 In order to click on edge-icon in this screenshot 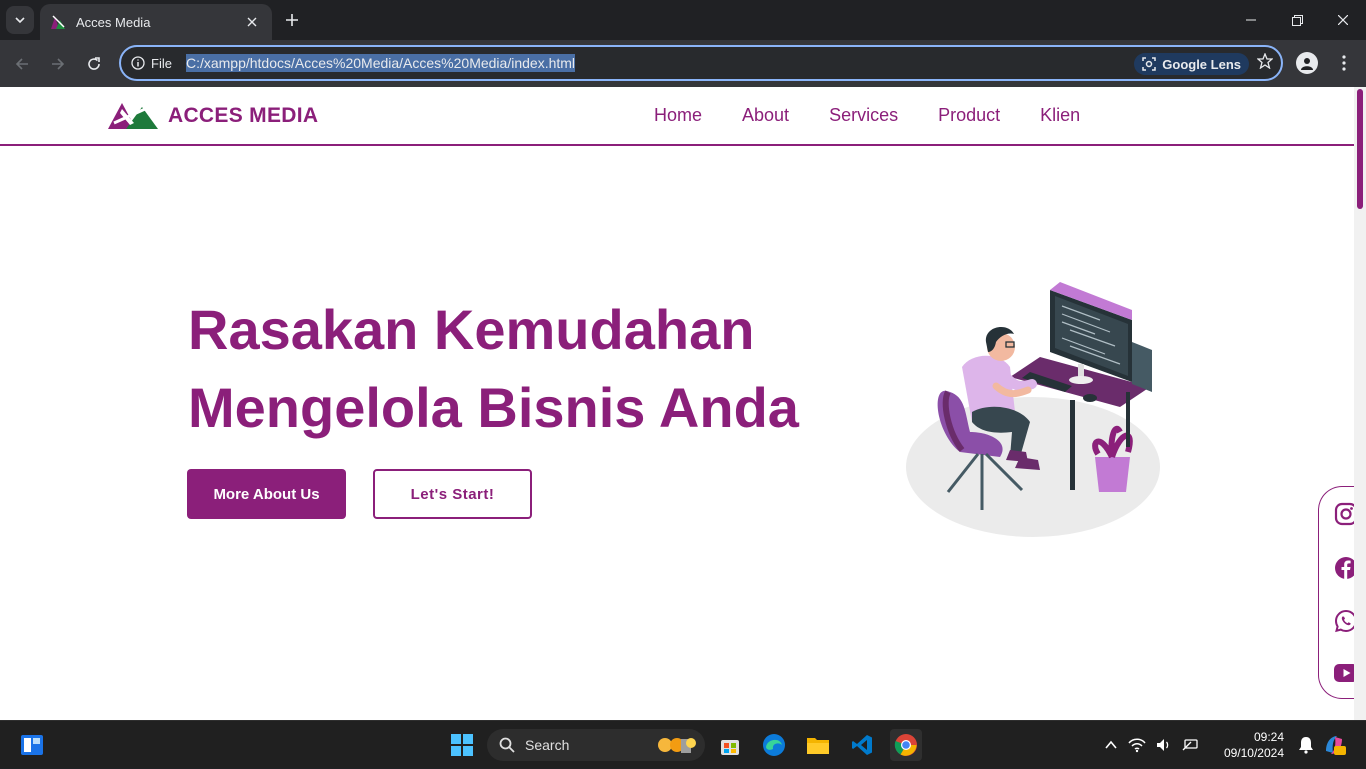, I will do `click(774, 745)`.